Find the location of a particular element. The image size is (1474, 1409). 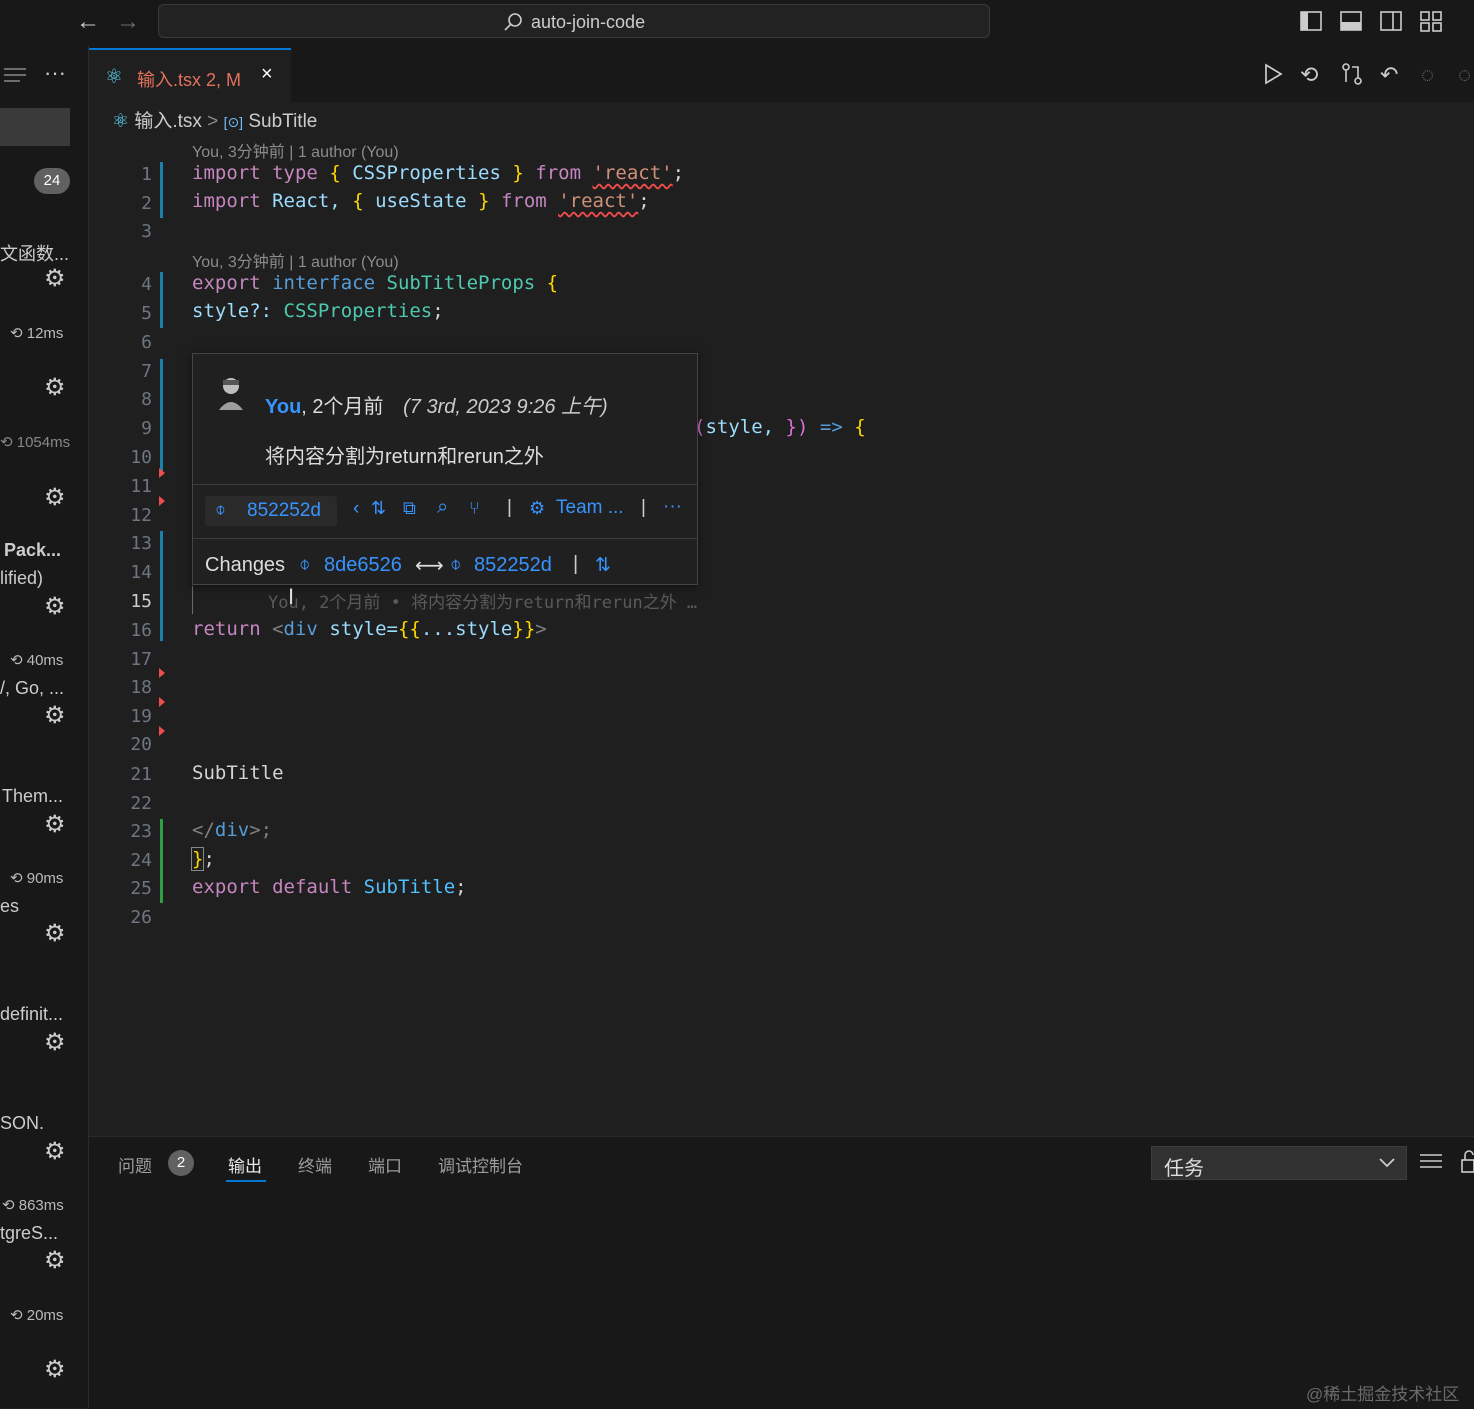

back-arrow-icon: ← is located at coordinates (88, 22).